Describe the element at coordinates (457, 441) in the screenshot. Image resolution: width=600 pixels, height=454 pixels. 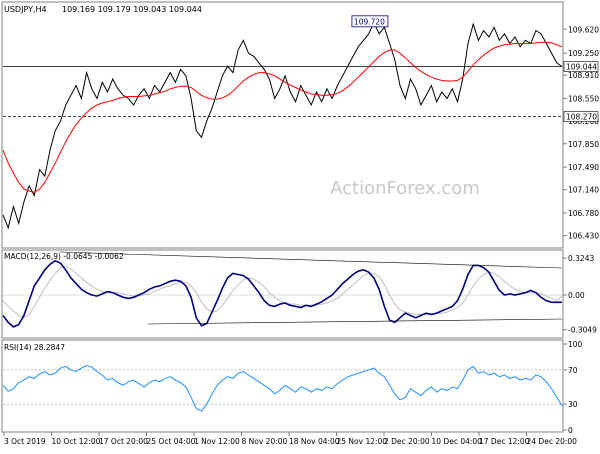
I see `x-tick-label: 10 Dec 04:00` at that location.